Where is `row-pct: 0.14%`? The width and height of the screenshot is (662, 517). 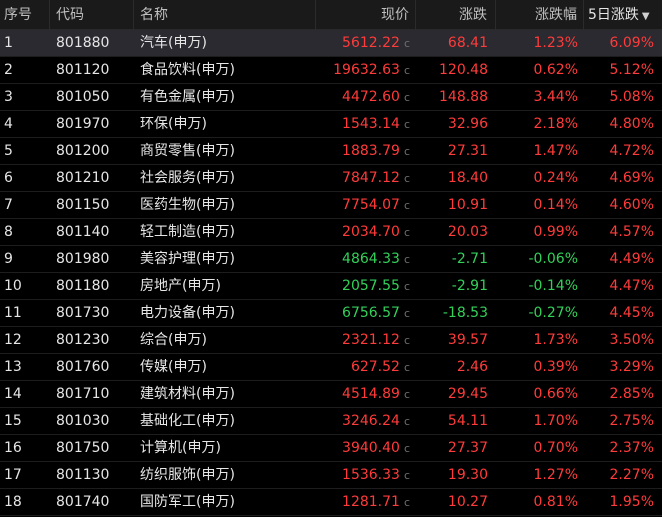
row-pct: 0.14% is located at coordinates (555, 205).